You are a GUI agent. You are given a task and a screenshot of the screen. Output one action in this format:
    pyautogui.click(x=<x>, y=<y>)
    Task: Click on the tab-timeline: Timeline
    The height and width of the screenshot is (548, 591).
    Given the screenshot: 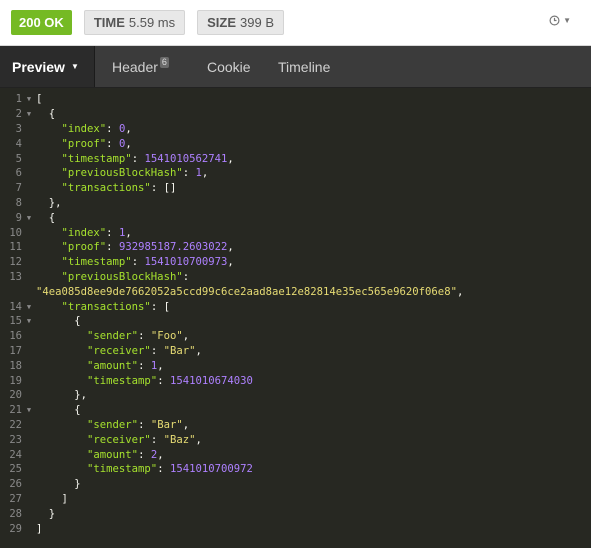 What is the action you would take?
    pyautogui.click(x=308, y=66)
    